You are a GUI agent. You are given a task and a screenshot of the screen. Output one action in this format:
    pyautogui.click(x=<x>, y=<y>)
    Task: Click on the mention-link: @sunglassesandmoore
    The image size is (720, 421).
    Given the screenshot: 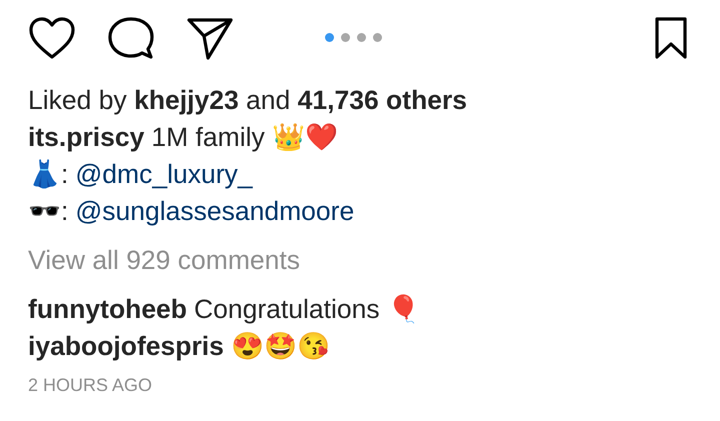 What is the action you would take?
    pyautogui.click(x=214, y=211)
    